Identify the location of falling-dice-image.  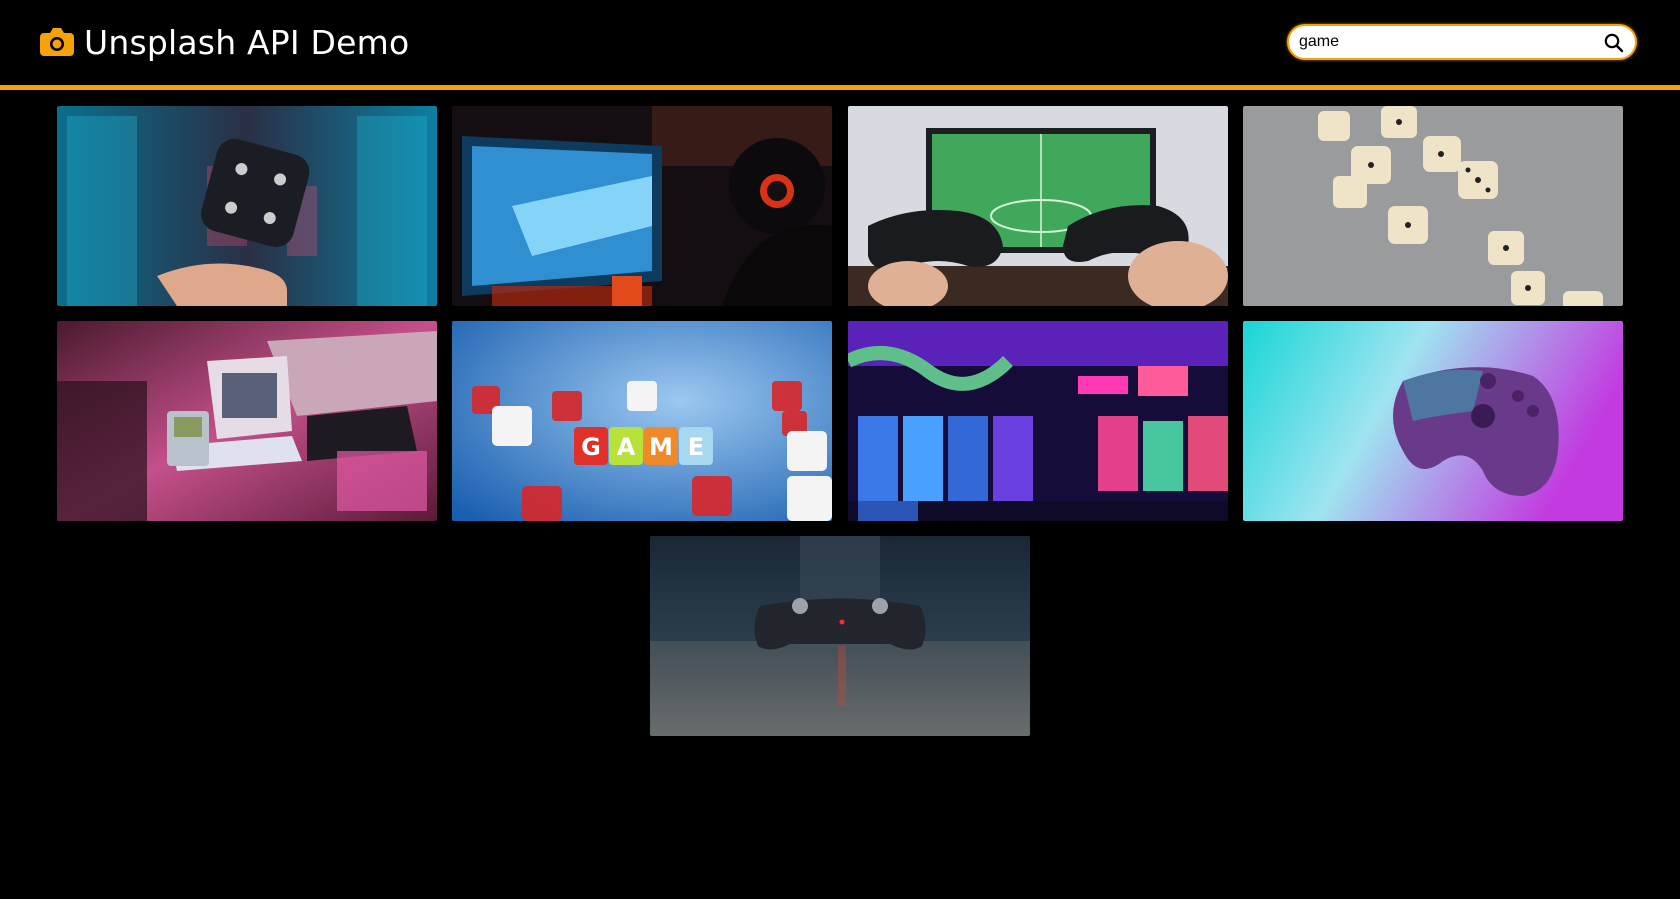
(1433, 206).